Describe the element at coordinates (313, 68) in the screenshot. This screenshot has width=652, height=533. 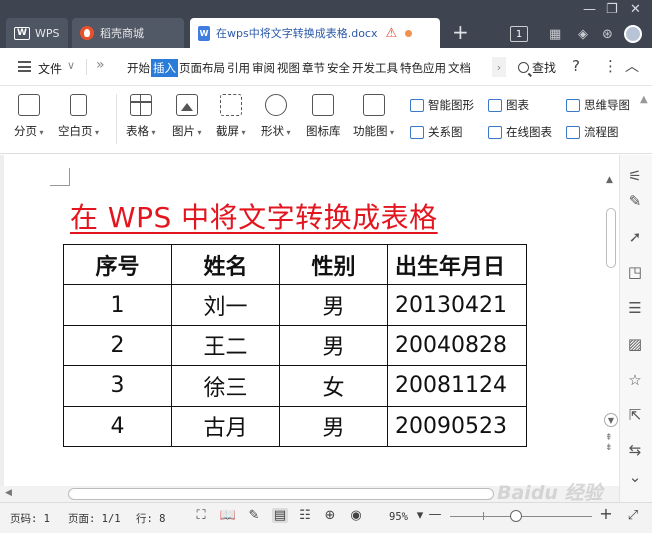
I see `menu-item-section: 章节` at that location.